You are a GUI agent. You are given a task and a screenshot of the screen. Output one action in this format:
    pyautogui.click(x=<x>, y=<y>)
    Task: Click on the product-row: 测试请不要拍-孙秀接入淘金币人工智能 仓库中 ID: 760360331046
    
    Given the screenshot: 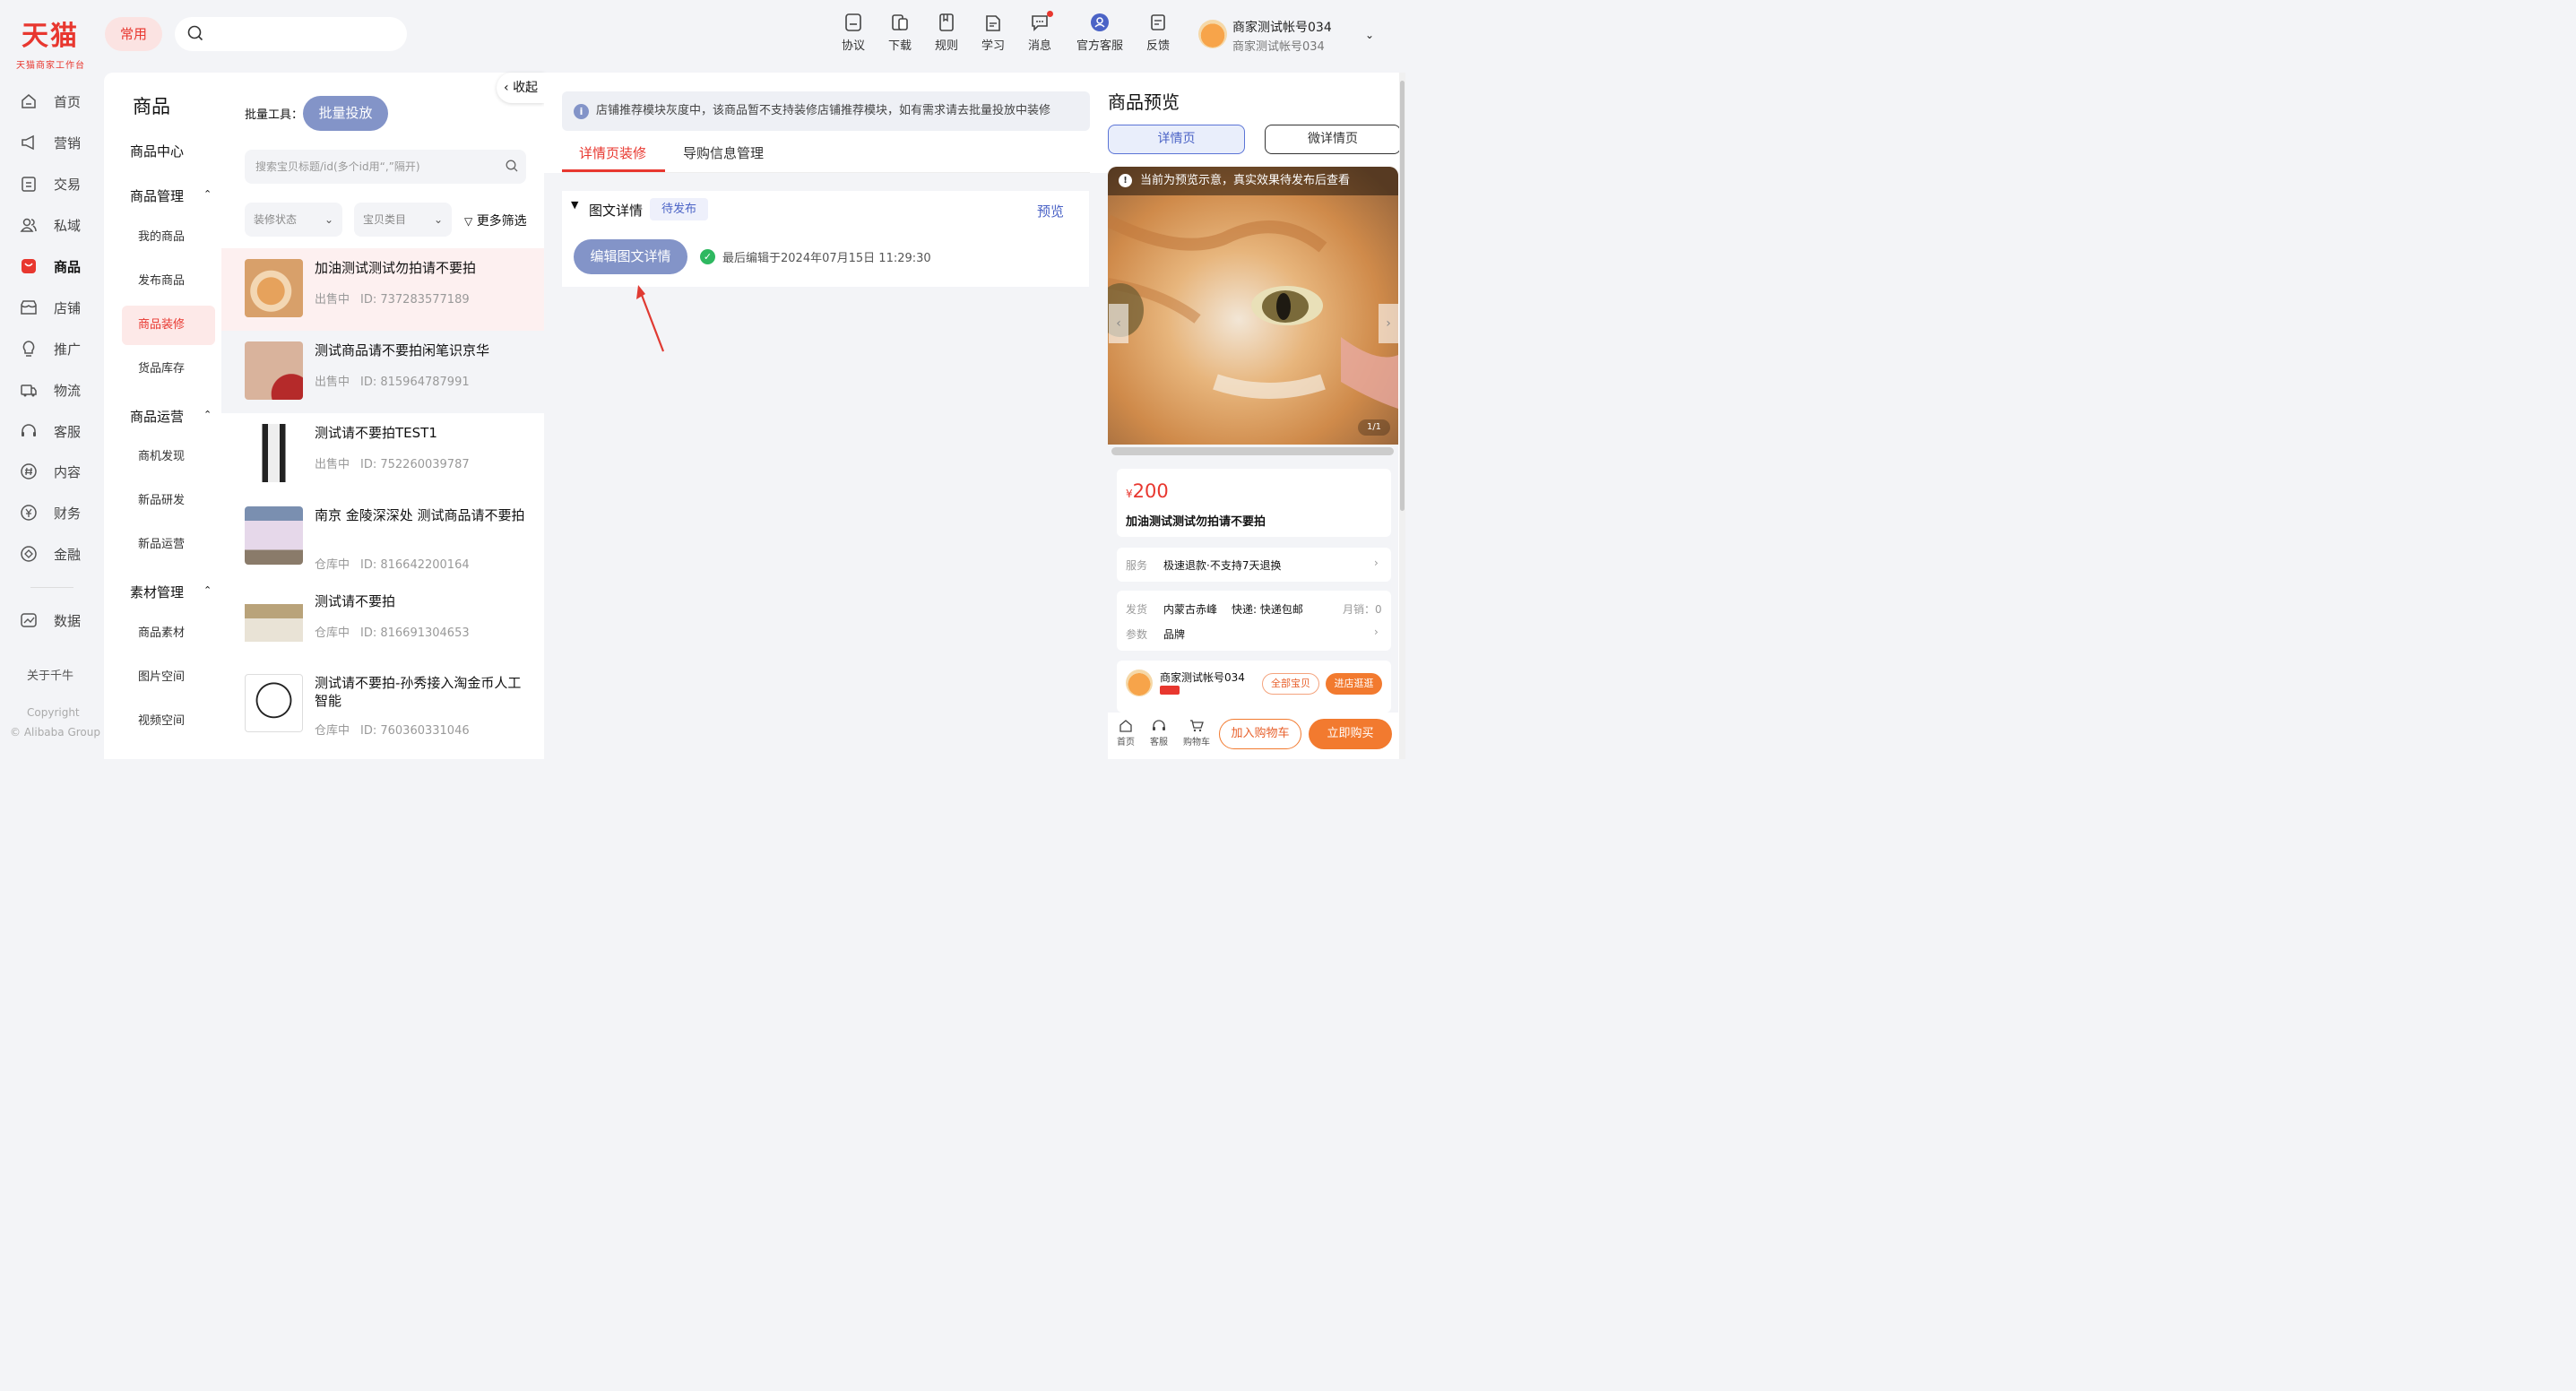 What is the action you would take?
    pyautogui.click(x=382, y=704)
    